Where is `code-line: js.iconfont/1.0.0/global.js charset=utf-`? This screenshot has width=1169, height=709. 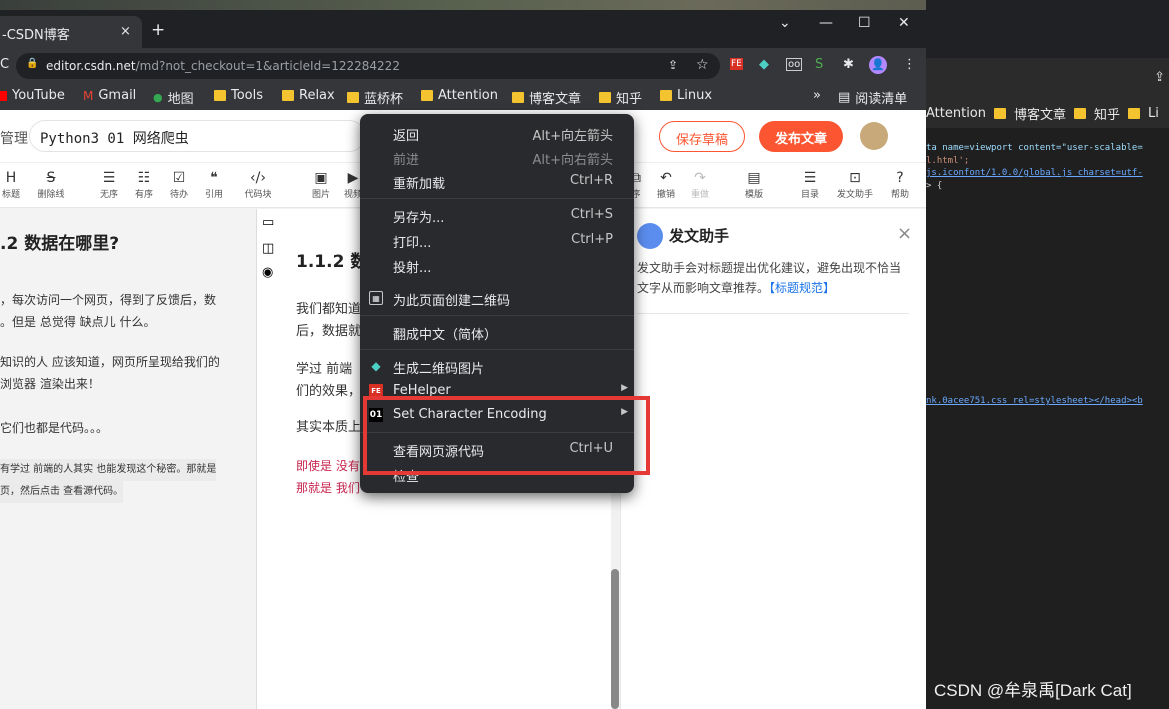
code-line: js.iconfont/1.0.0/global.js charset=utf- is located at coordinates (1047, 173).